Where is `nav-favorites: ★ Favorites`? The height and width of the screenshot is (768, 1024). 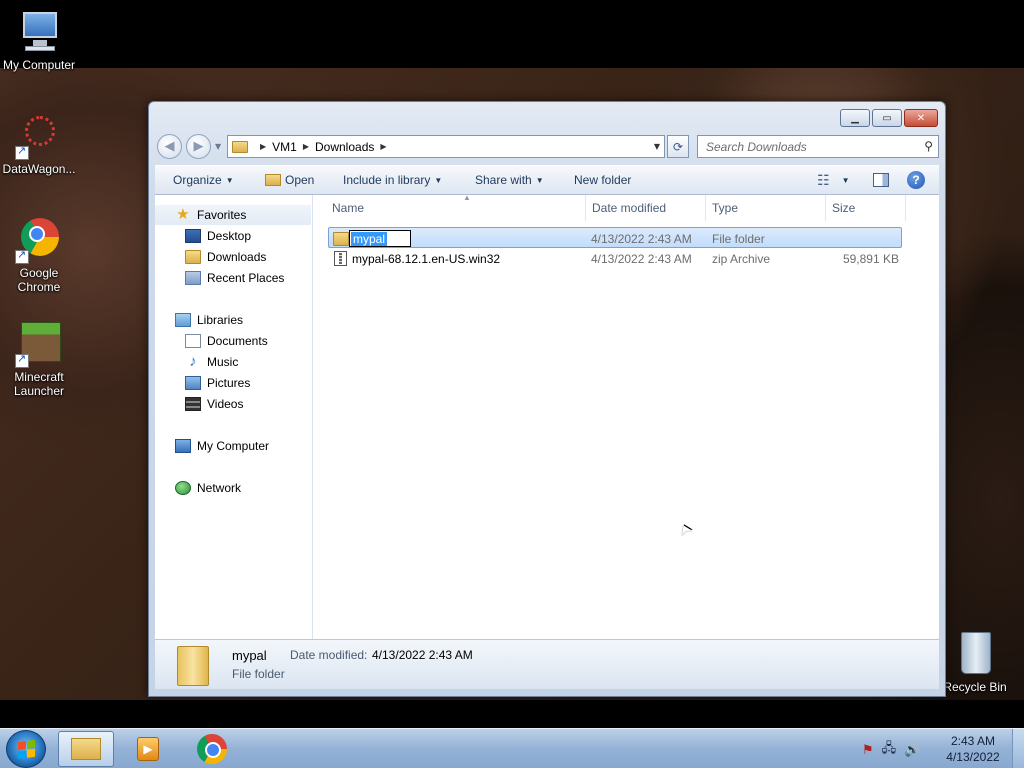 nav-favorites: ★ Favorites is located at coordinates (233, 215).